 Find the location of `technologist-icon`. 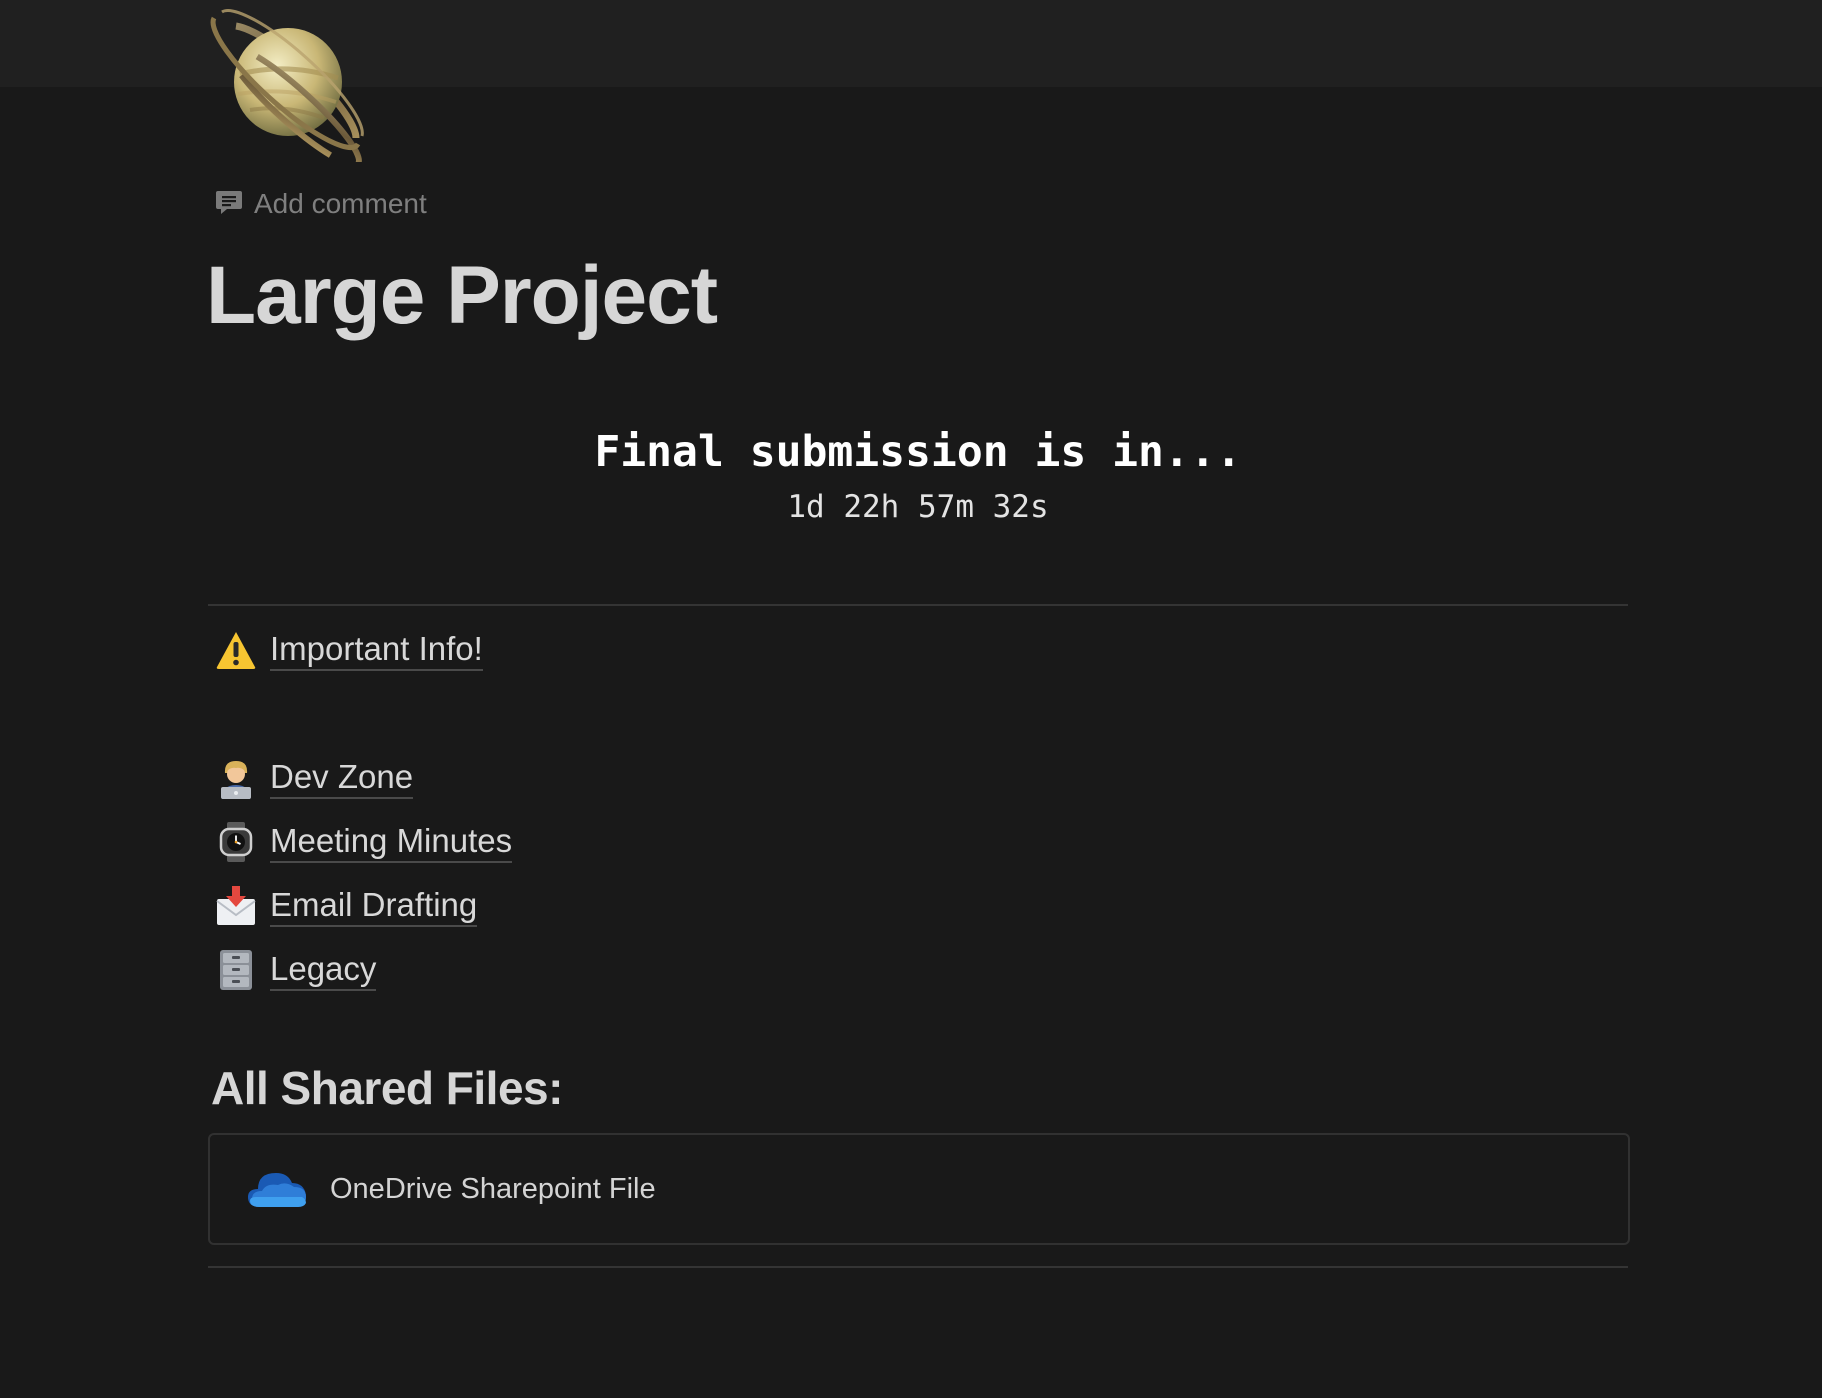

technologist-icon is located at coordinates (236, 778).